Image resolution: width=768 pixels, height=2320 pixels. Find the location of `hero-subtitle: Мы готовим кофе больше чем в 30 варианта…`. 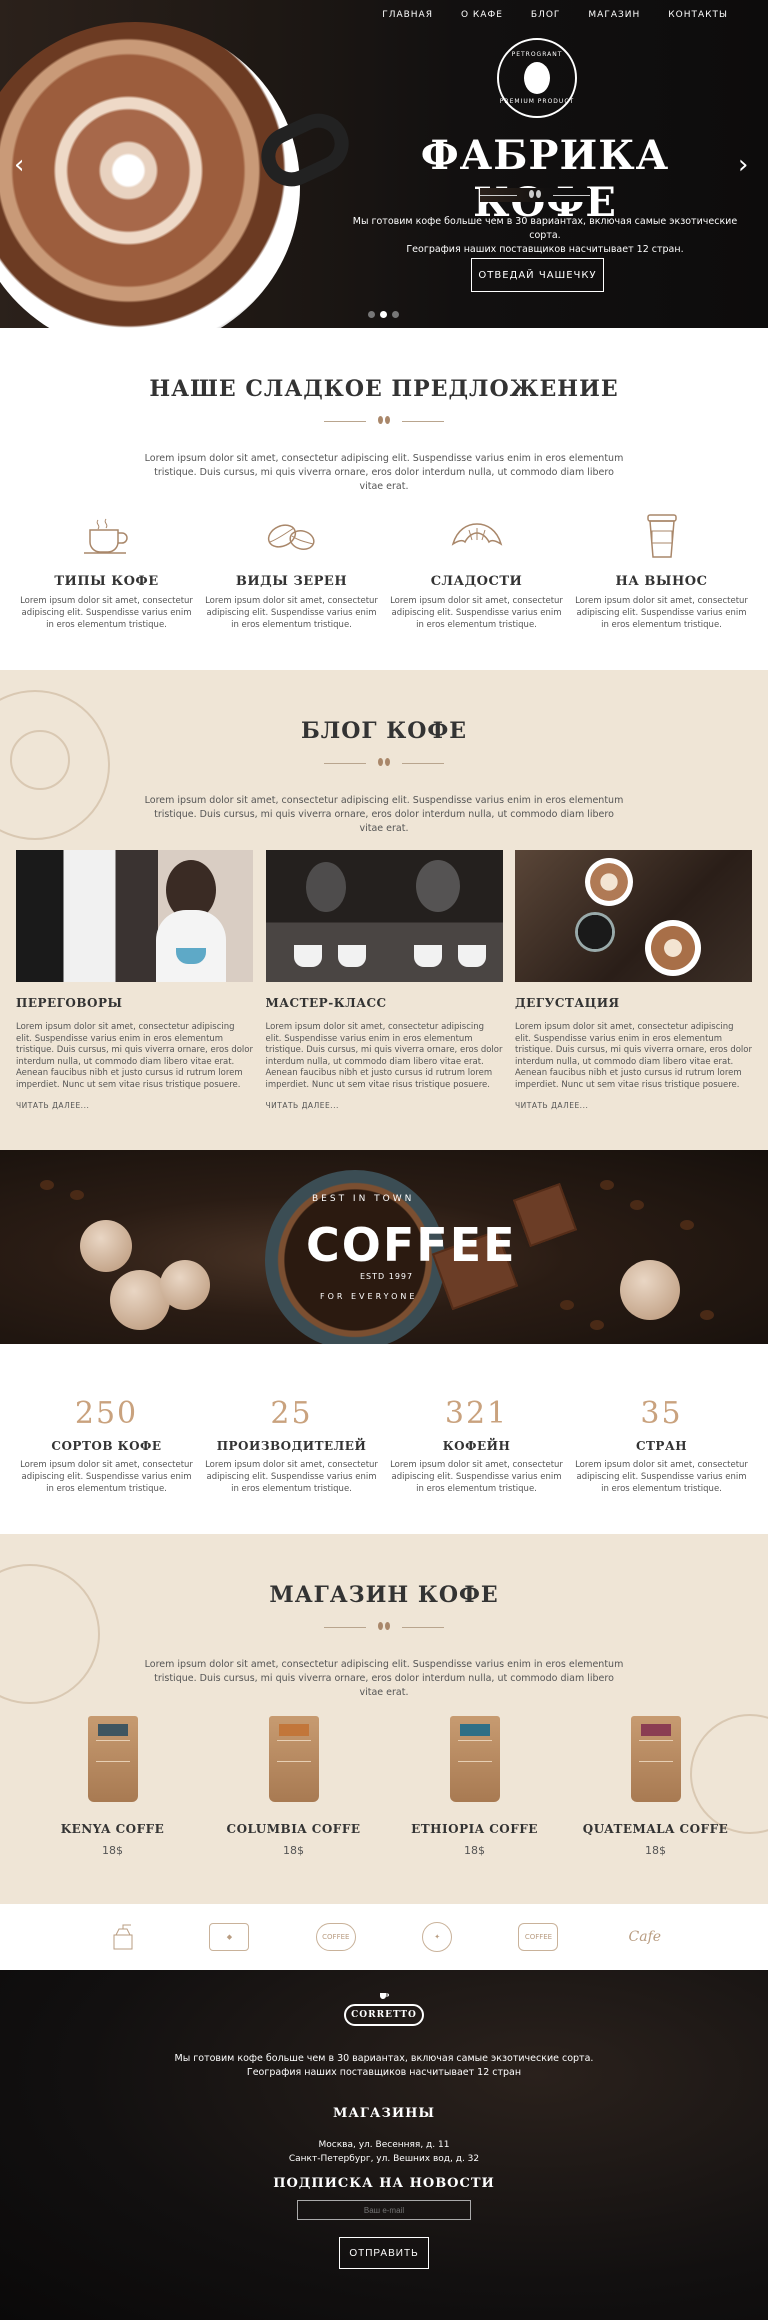

hero-subtitle: Мы готовим кофе больше чем в 30 варианта… is located at coordinates (545, 236).